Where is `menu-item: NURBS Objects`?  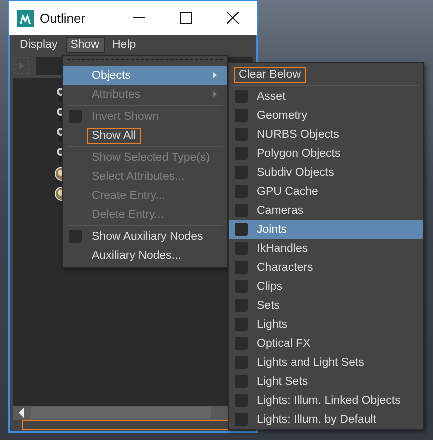 menu-item: NURBS Objects is located at coordinates (326, 134).